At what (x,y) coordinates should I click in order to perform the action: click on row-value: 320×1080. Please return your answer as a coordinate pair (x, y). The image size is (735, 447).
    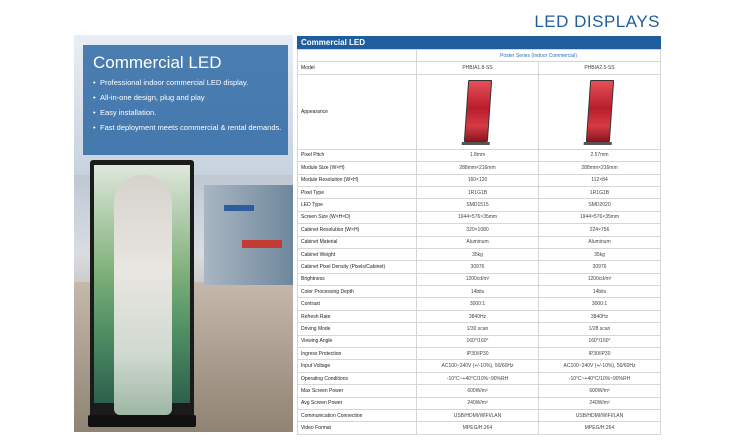
    Looking at the image, I should click on (477, 230).